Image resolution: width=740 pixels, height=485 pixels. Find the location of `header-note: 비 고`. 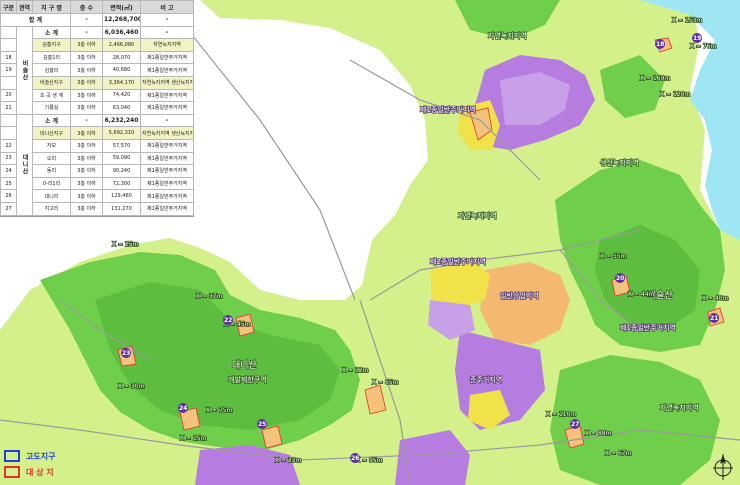

header-note: 비 고 is located at coordinates (167, 7).